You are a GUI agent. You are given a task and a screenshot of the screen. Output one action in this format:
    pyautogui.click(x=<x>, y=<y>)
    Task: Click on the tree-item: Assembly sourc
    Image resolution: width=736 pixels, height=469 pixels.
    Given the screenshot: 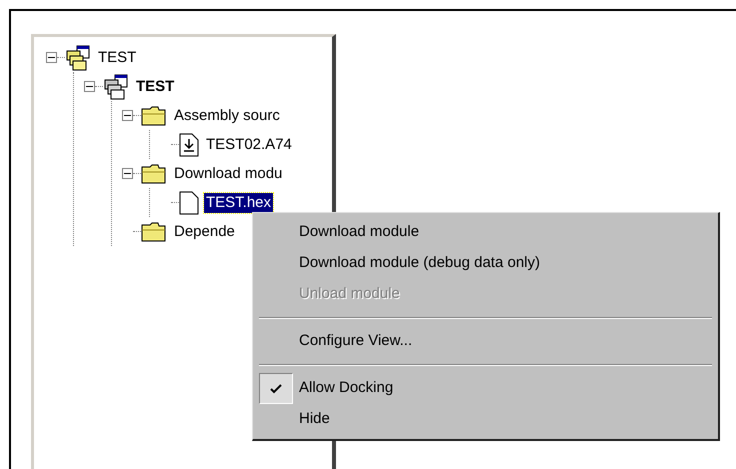 What is the action you would take?
    pyautogui.click(x=227, y=116)
    